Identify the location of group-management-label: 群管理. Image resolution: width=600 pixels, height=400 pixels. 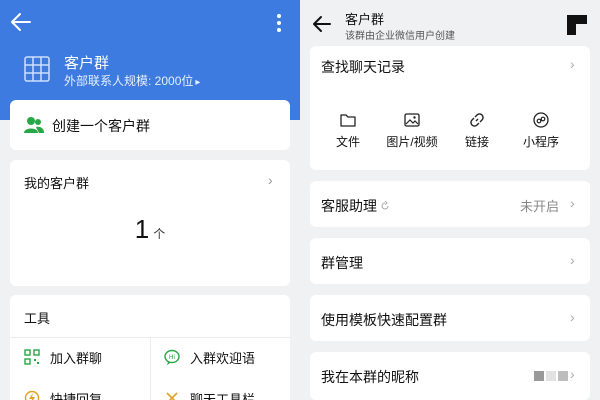
(342, 263).